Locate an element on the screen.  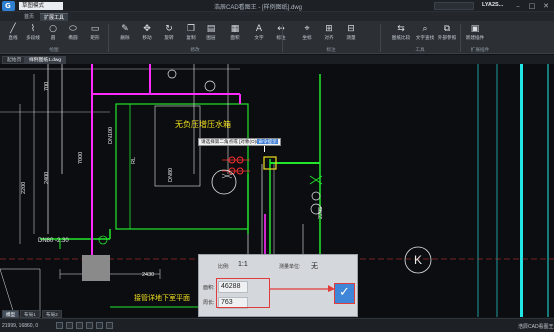
compare-icon: ⇆ is located at coordinates (401, 29).